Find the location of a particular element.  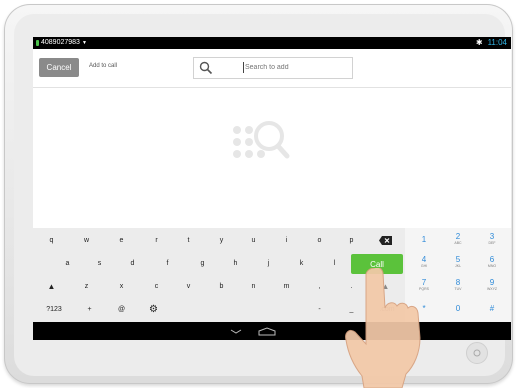

phone-number-indicator: 4089027983 ▼ is located at coordinates (61, 42).